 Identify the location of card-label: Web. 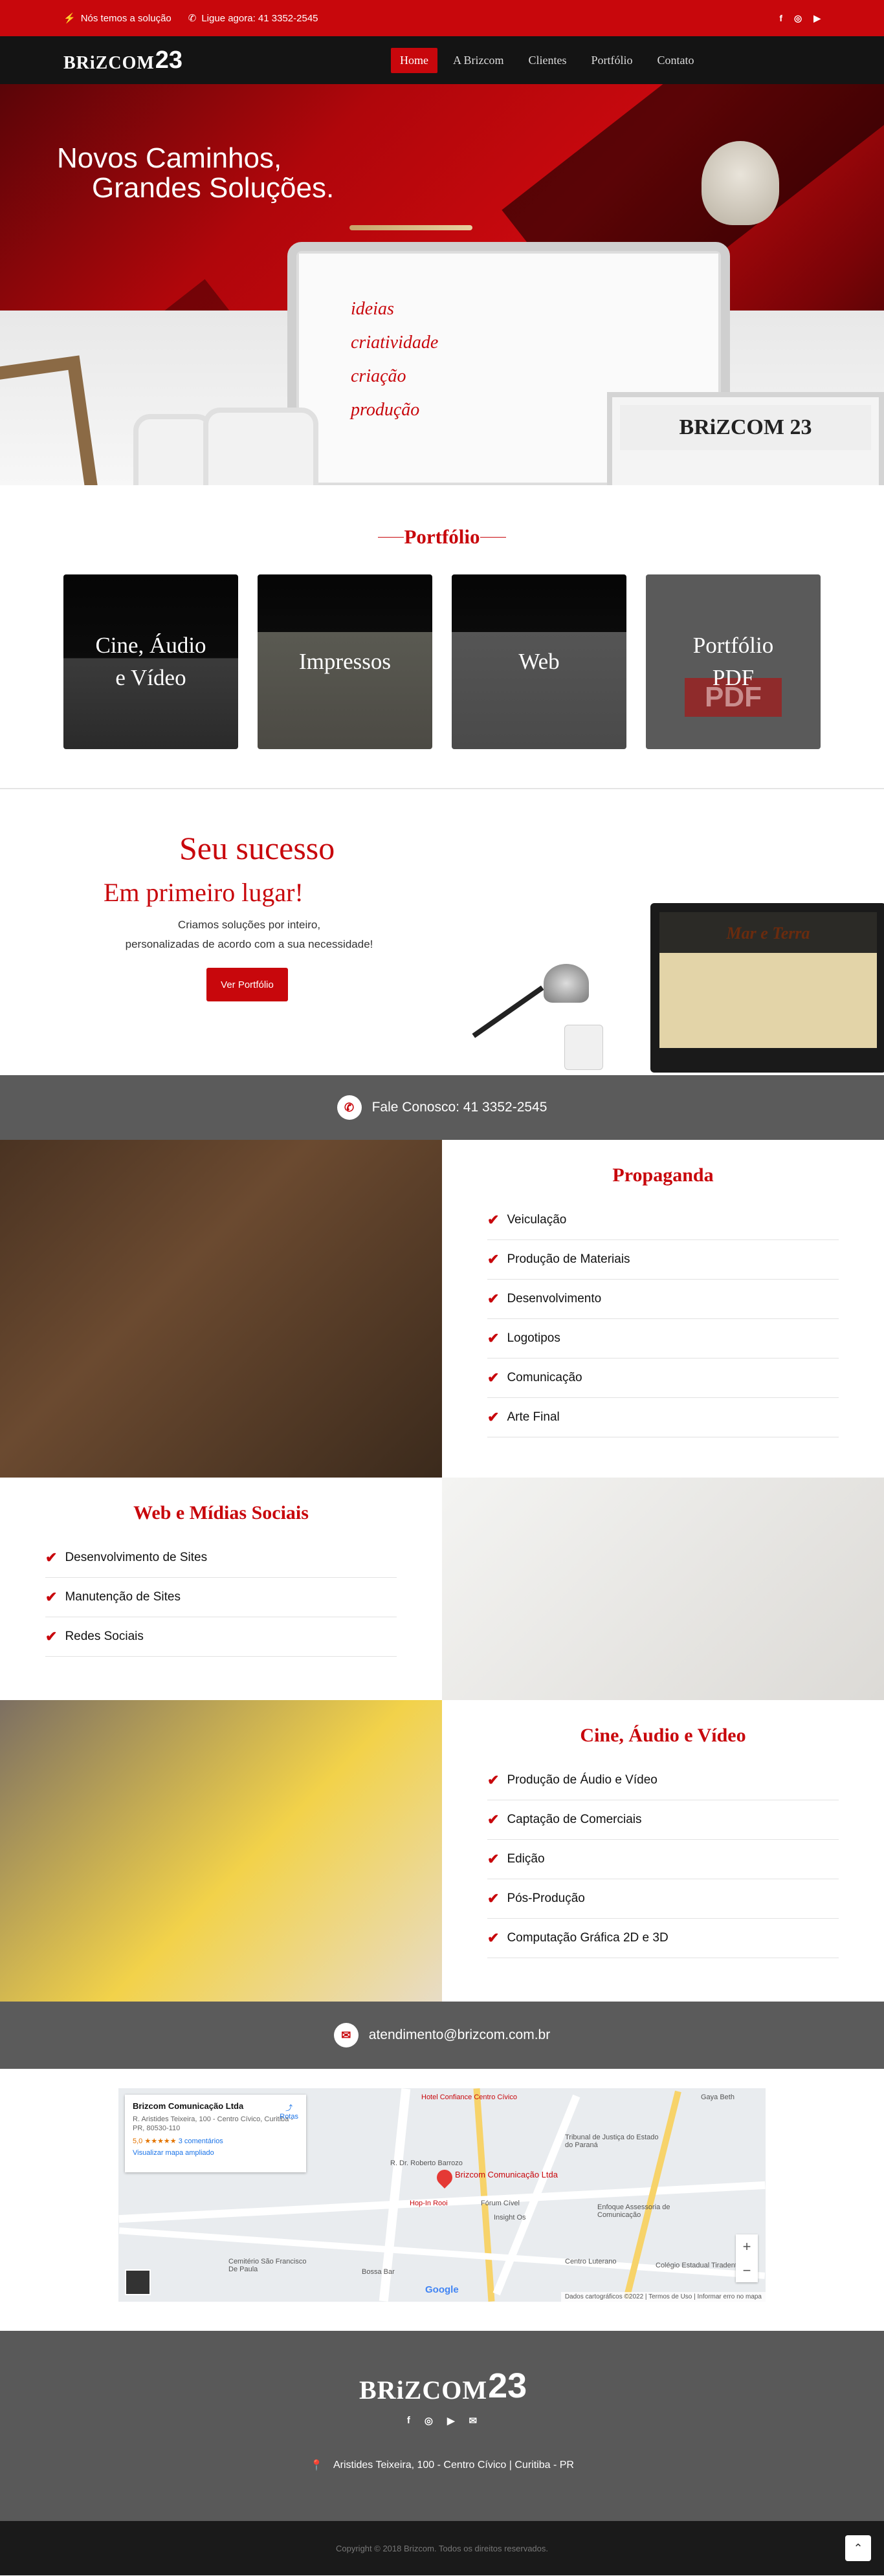
(539, 661).